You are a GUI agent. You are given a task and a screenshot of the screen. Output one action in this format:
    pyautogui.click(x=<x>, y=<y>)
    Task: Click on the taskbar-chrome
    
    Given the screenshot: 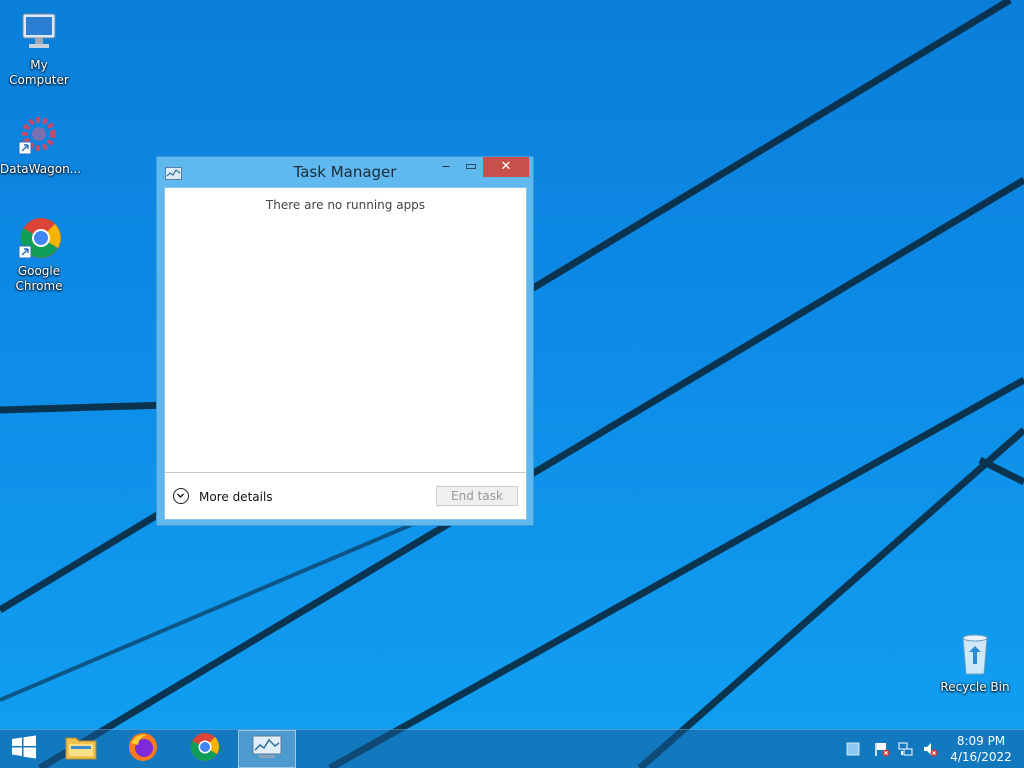 What is the action you would take?
    pyautogui.click(x=205, y=749)
    